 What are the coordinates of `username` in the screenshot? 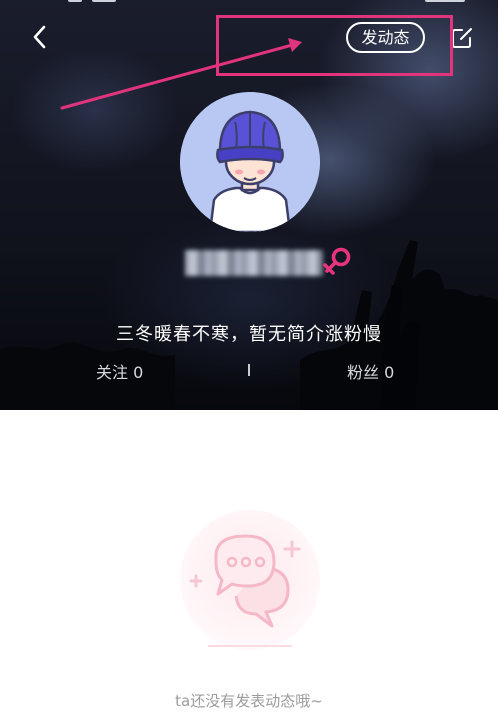 It's located at (254, 263).